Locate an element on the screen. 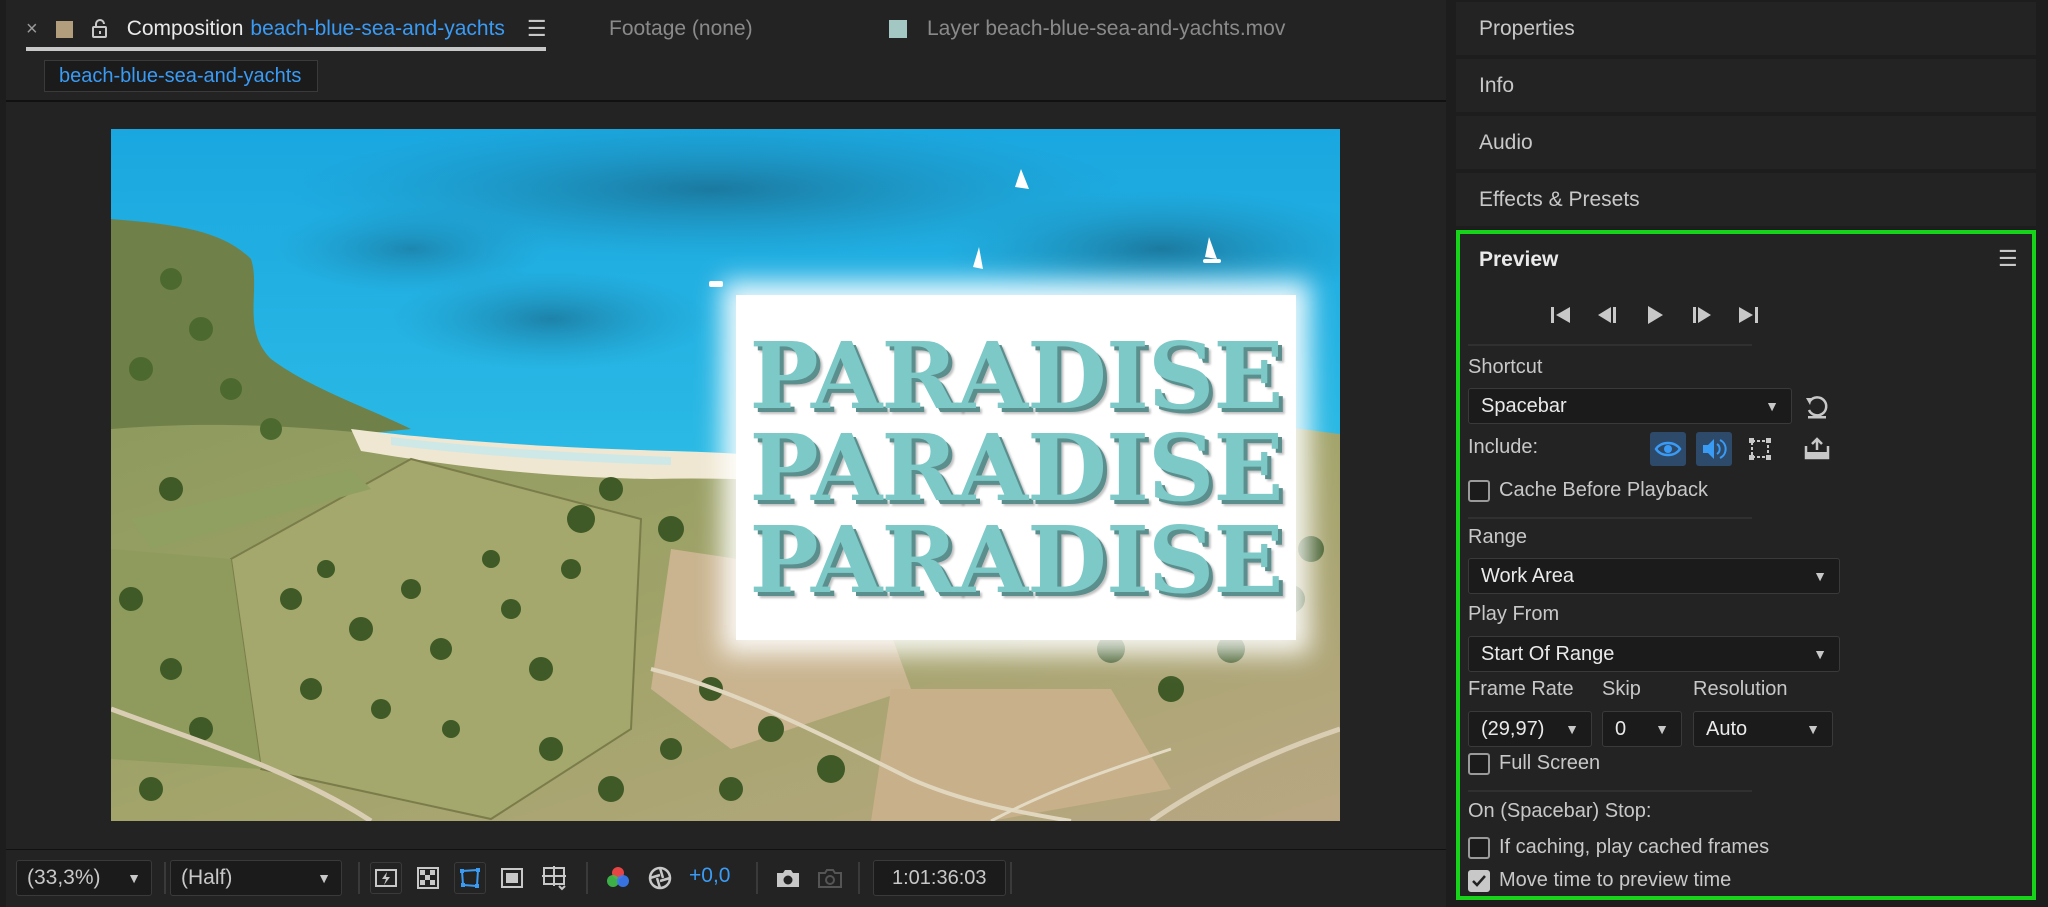 The width and height of the screenshot is (2048, 907). close-icon: × is located at coordinates (32, 29).